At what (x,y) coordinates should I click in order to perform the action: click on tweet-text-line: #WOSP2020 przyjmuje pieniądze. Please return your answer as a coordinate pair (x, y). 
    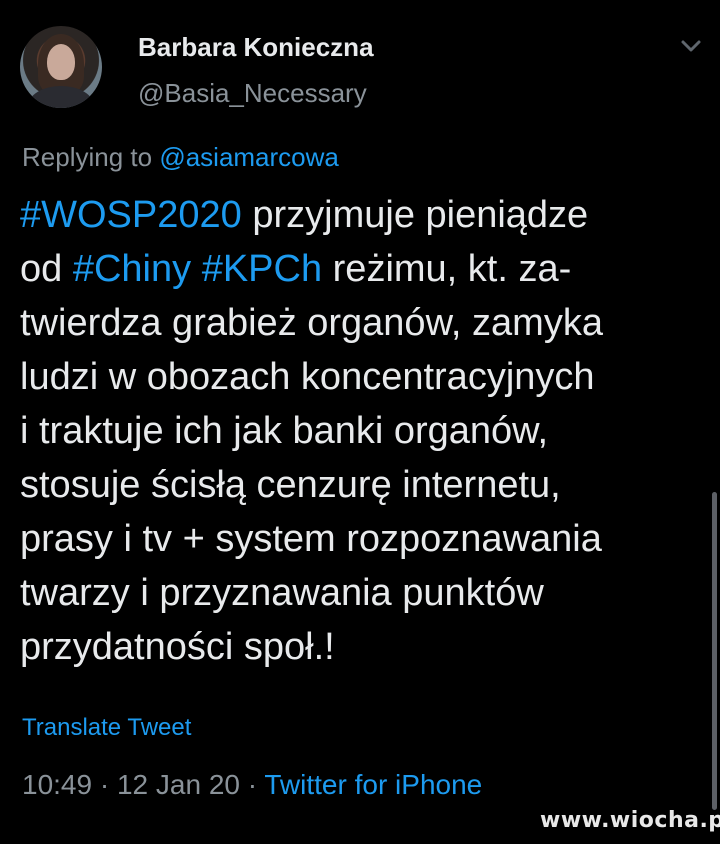
    Looking at the image, I should click on (360, 215).